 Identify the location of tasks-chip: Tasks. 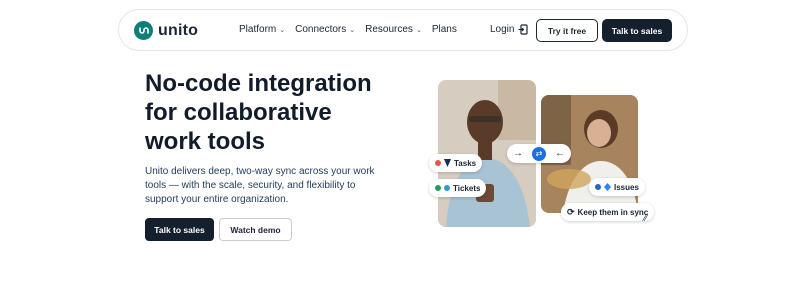
(456, 163).